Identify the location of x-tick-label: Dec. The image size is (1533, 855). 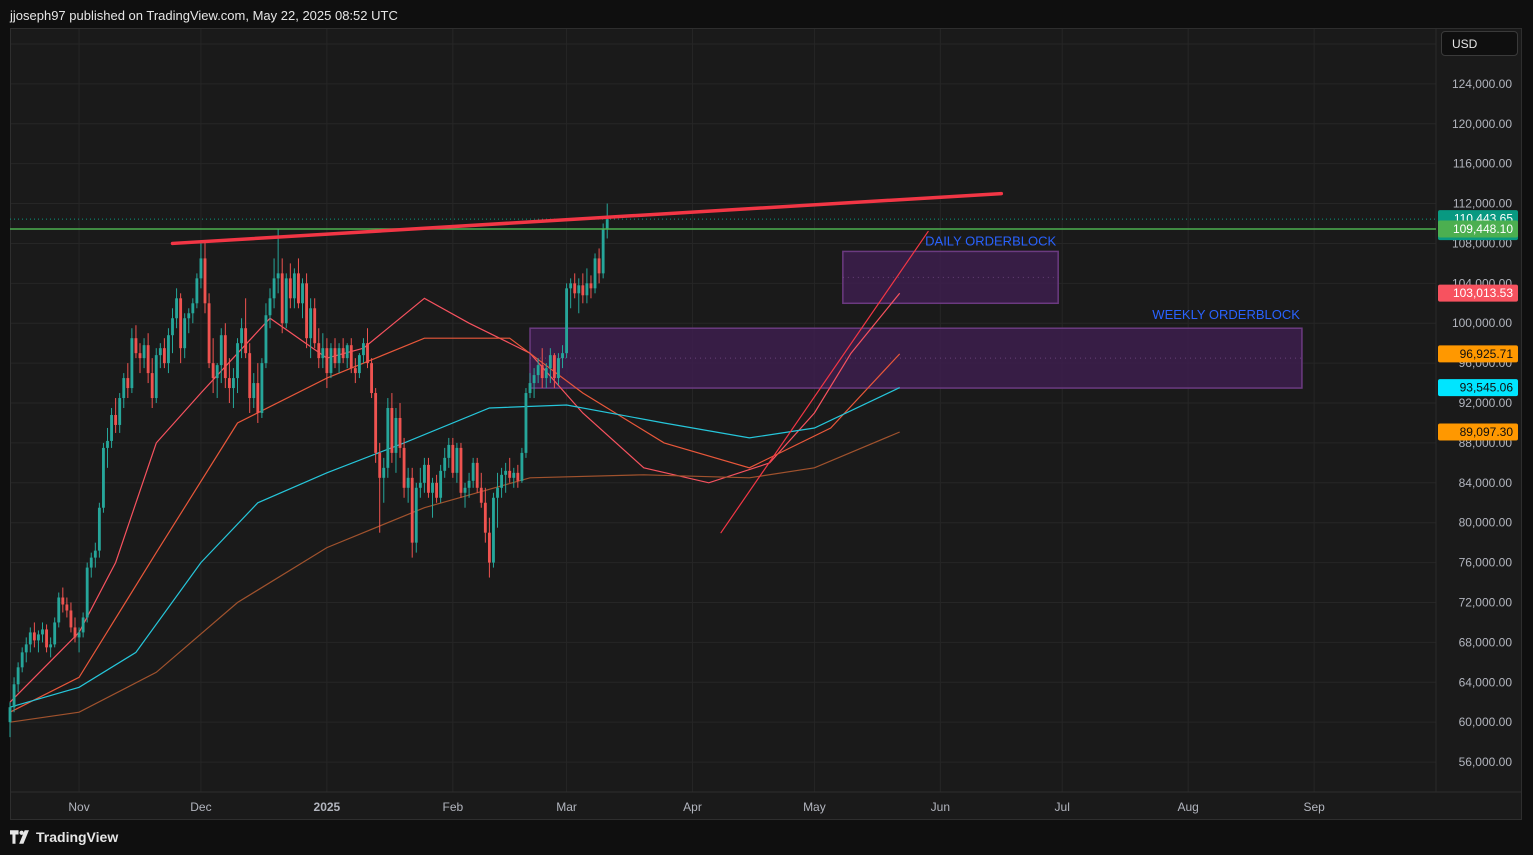
(200, 807).